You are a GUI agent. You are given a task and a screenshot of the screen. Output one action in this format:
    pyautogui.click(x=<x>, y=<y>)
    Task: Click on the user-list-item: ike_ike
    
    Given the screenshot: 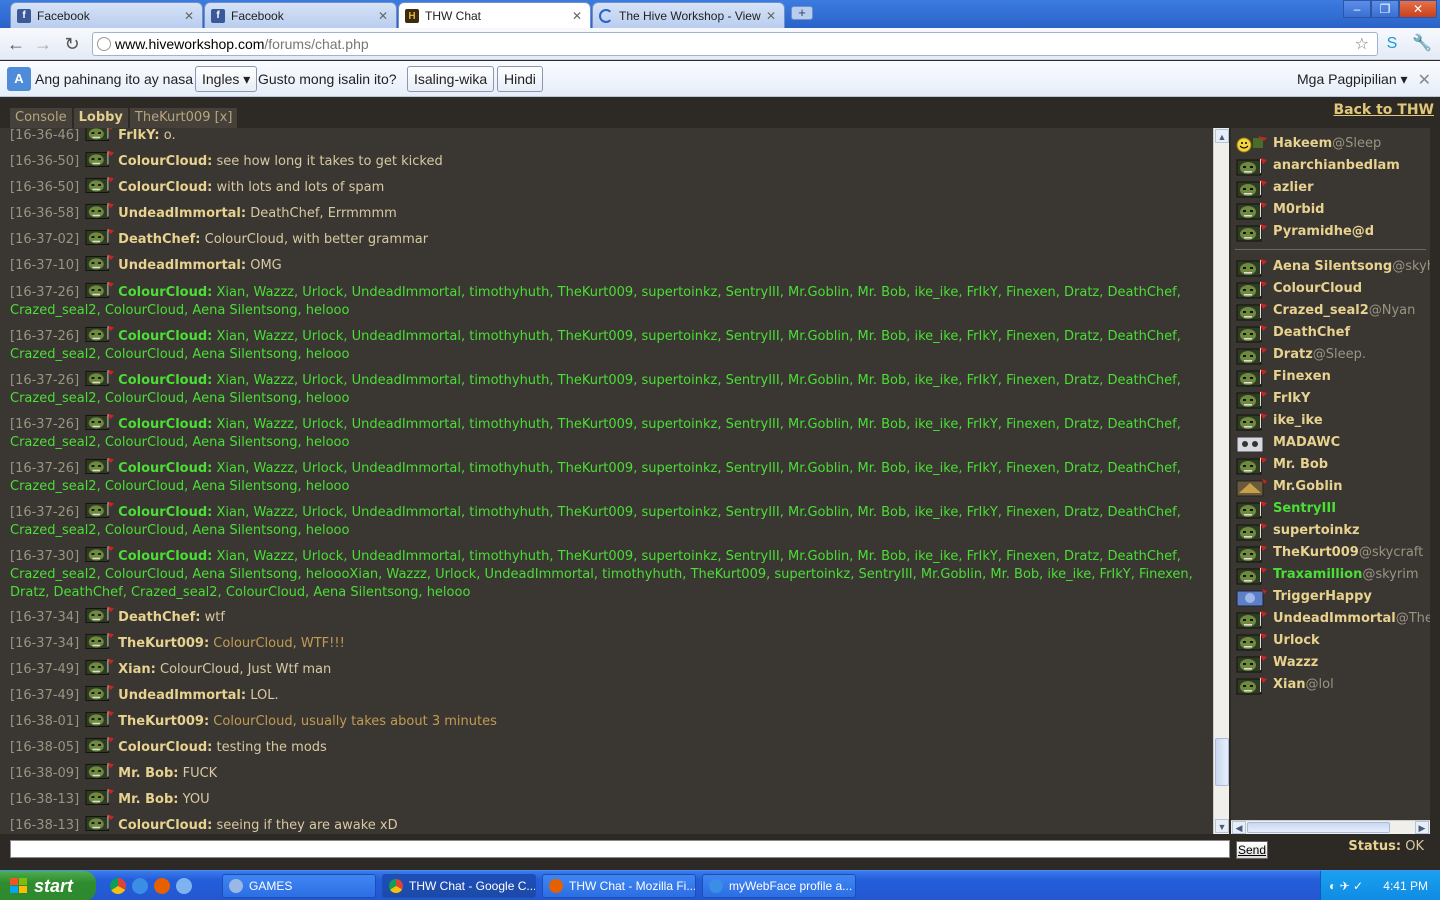 What is the action you would take?
    pyautogui.click(x=1330, y=421)
    